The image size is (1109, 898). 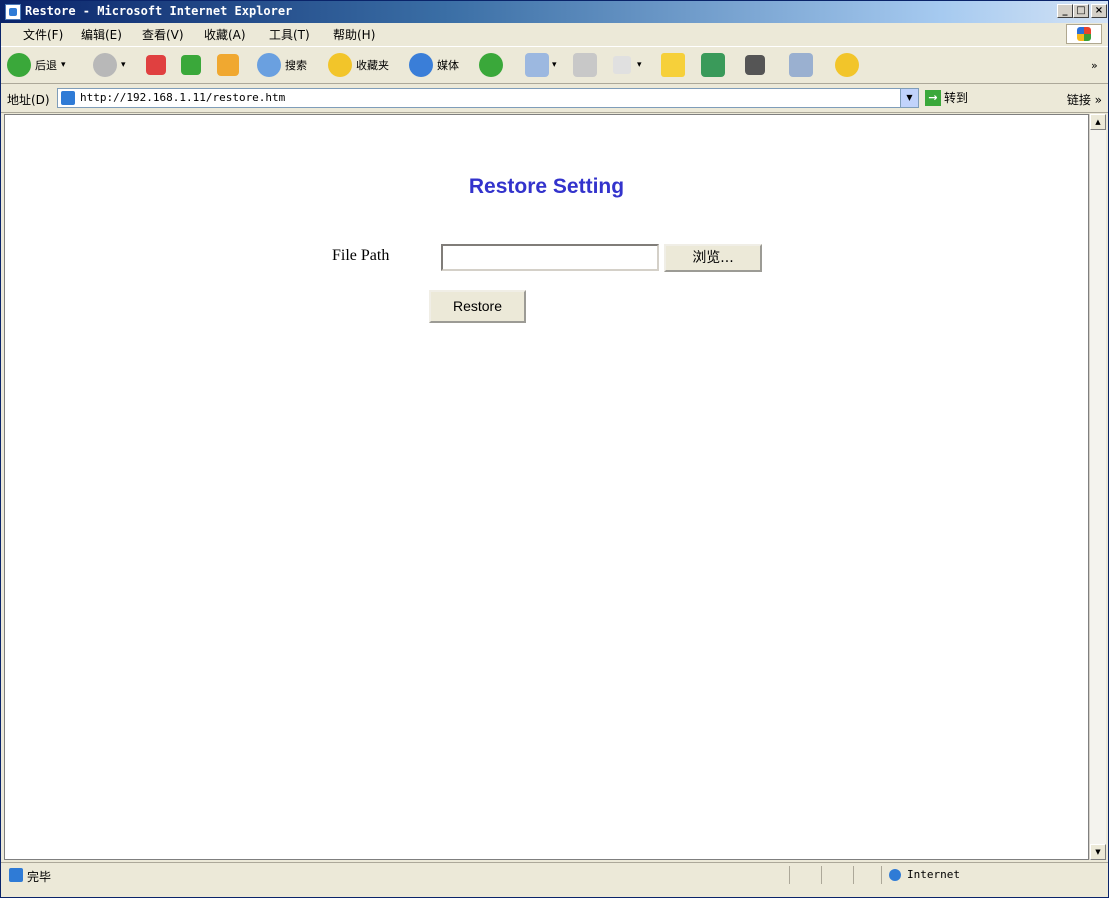 What do you see at coordinates (421, 65) in the screenshot?
I see `media-icon` at bounding box center [421, 65].